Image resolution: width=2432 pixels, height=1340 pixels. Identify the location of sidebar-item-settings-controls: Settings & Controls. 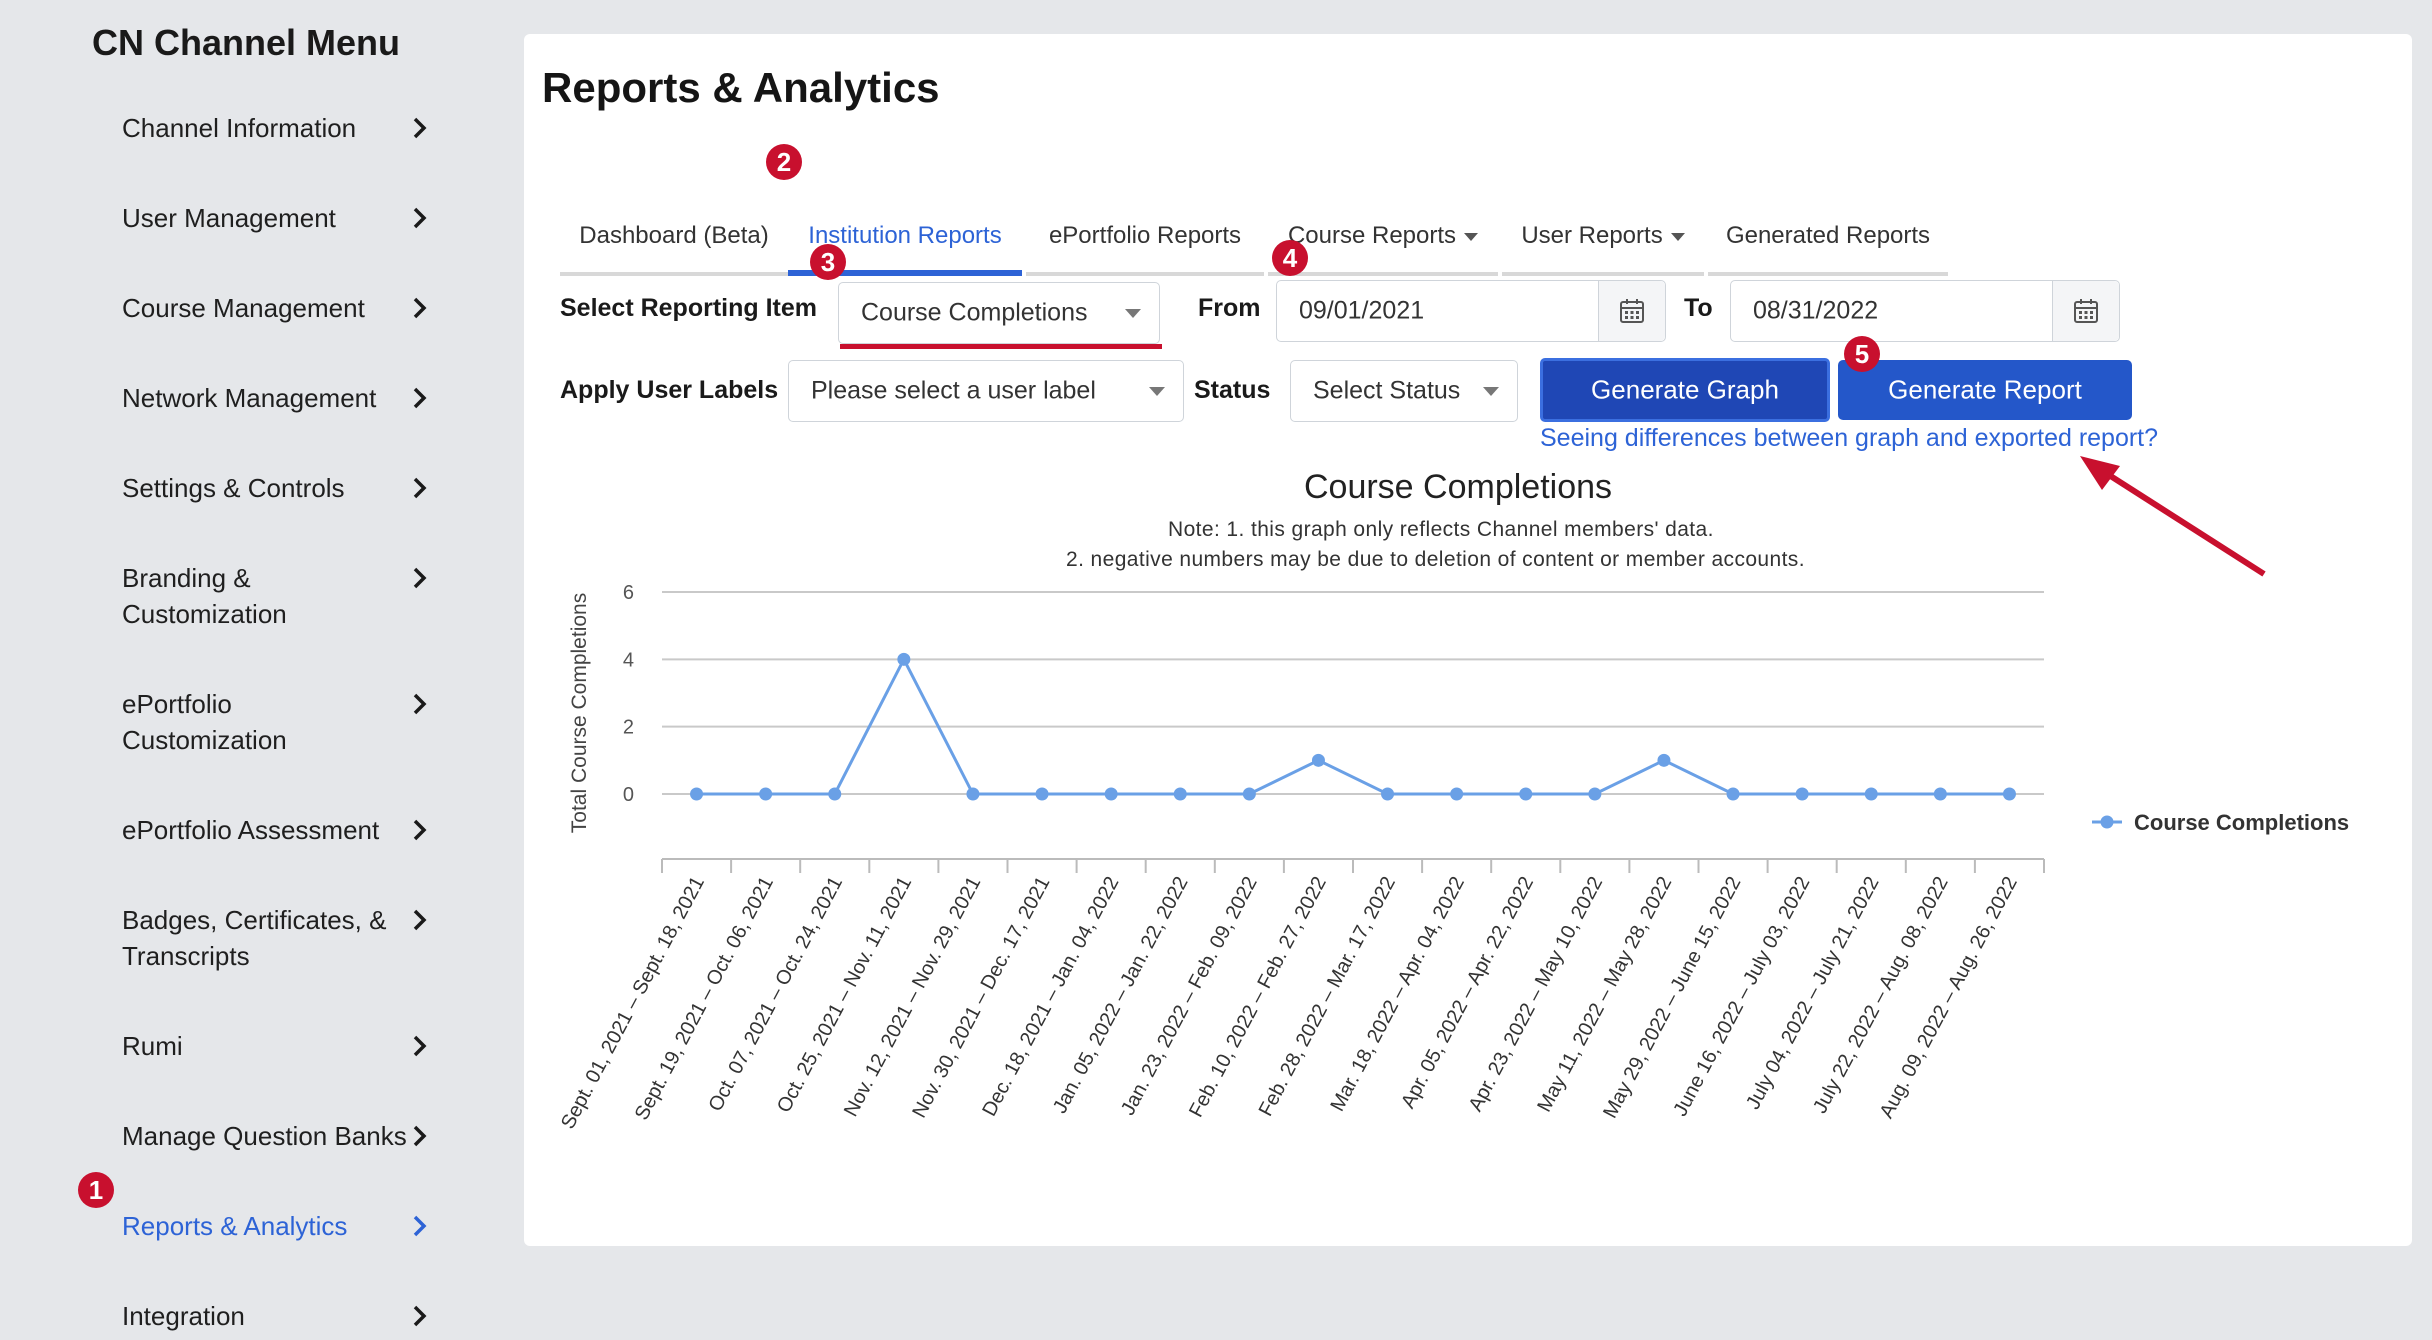
(277, 488).